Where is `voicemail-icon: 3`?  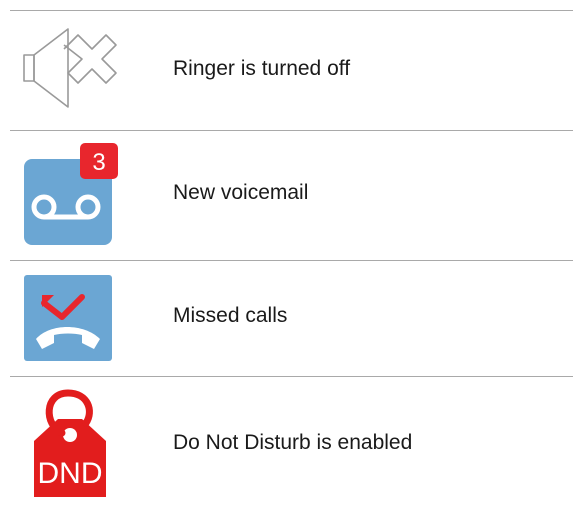 voicemail-icon: 3 is located at coordinates (71, 195).